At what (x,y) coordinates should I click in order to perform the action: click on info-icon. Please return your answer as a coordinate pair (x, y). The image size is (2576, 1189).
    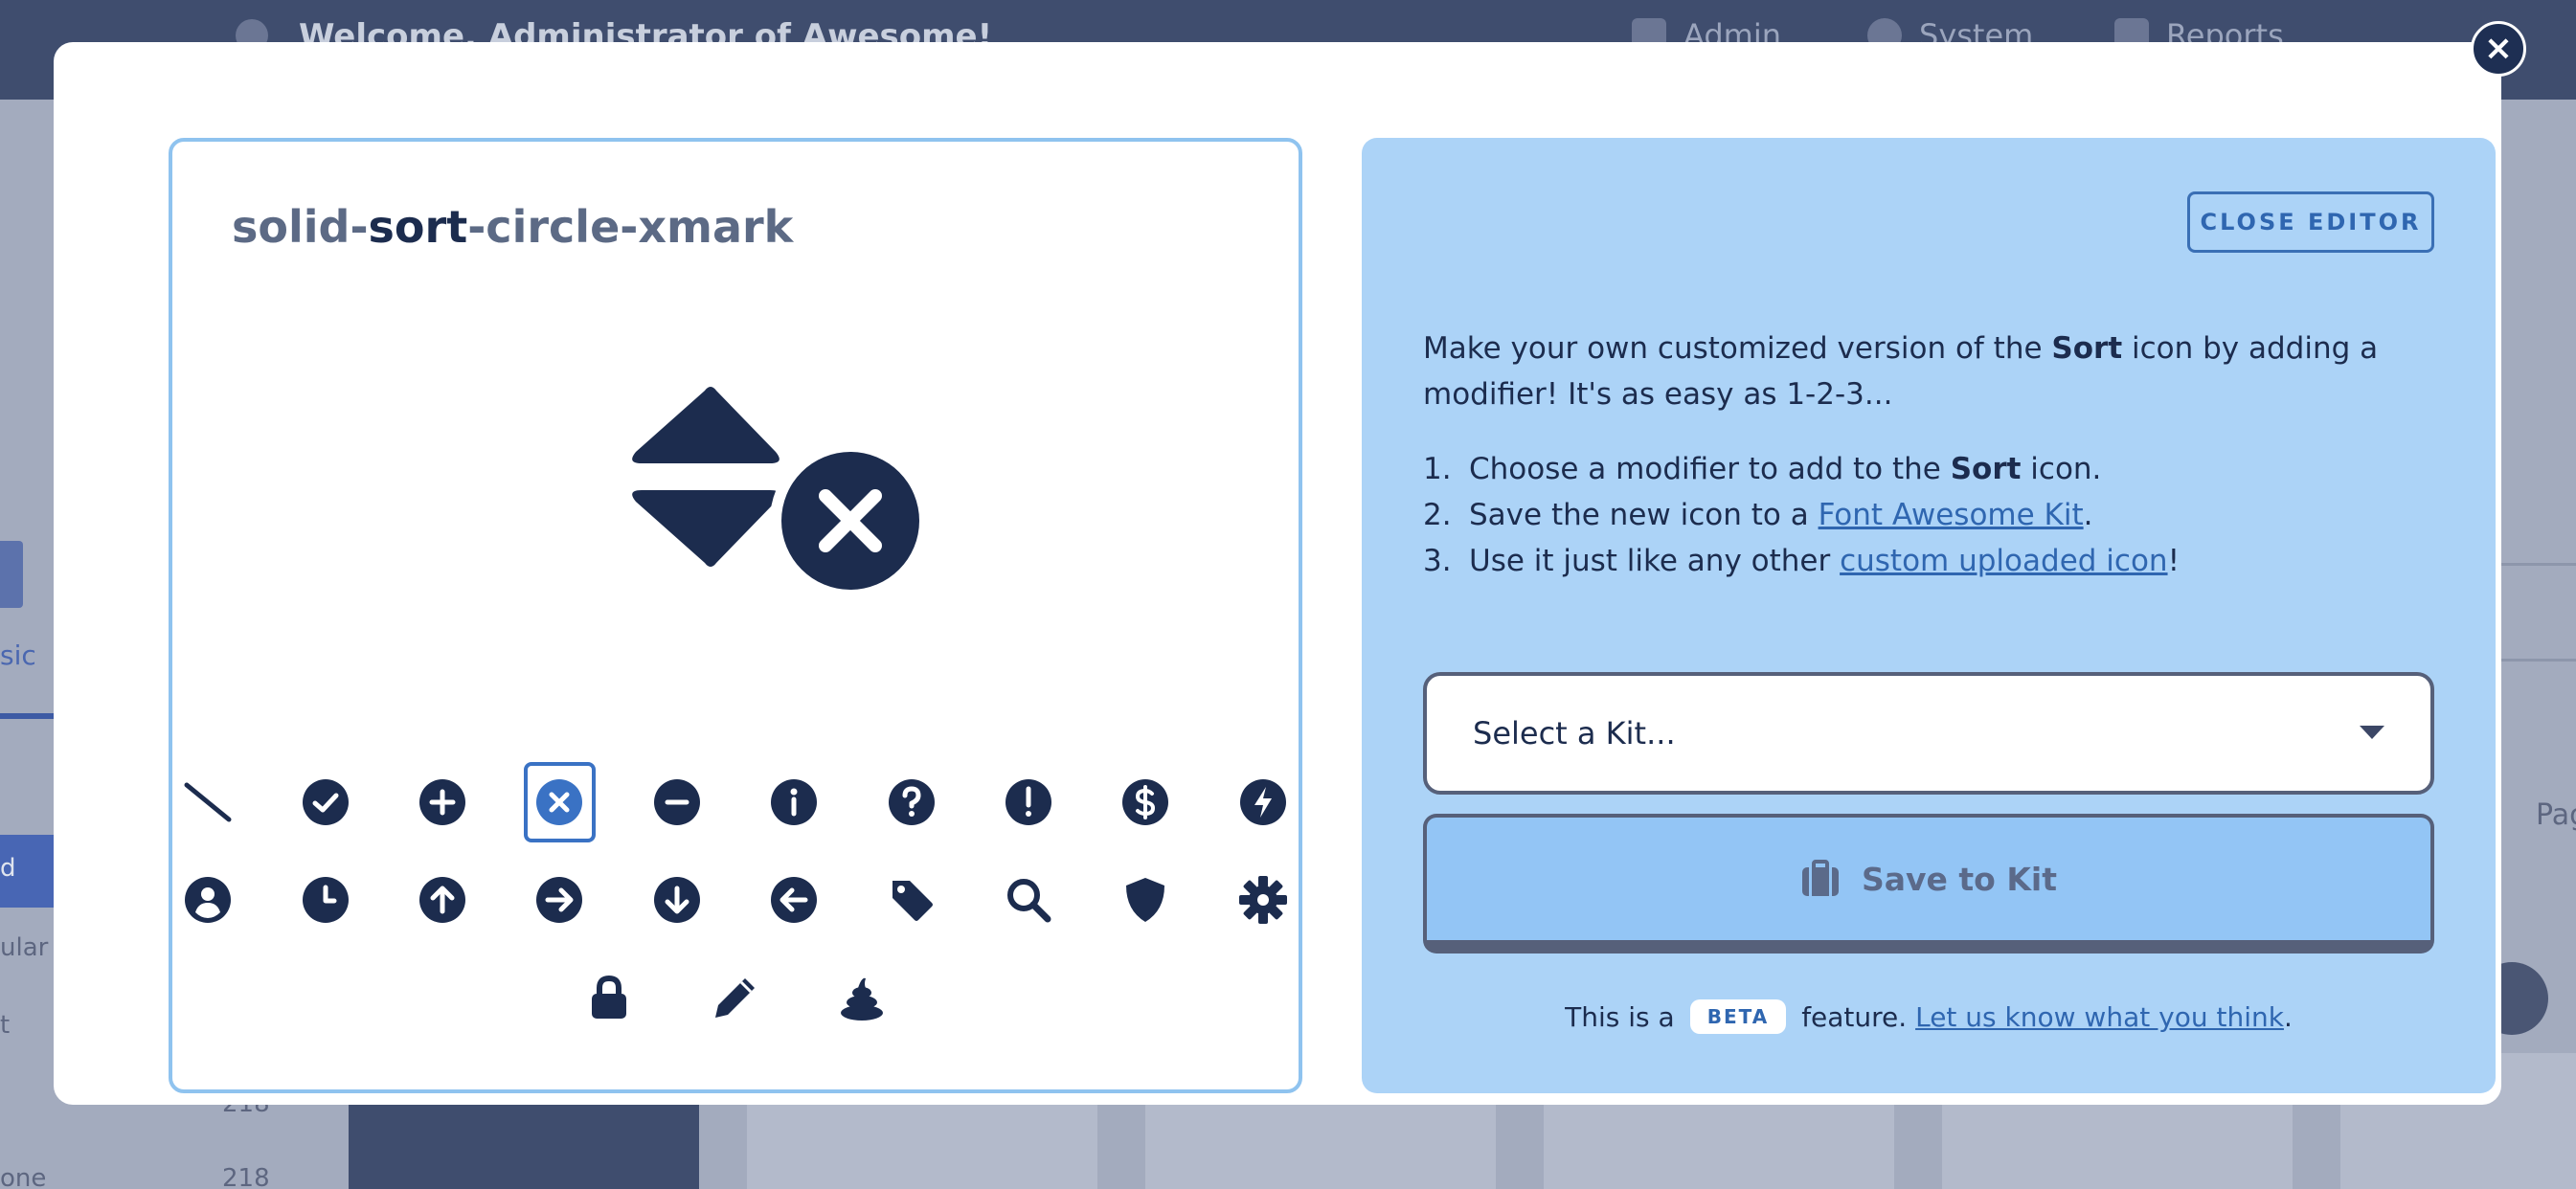
    Looking at the image, I should click on (794, 802).